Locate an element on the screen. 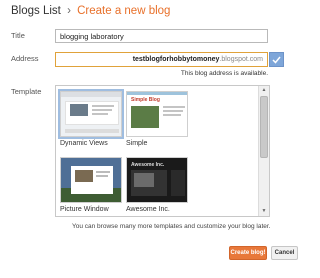  address-domain: .blogspot.com is located at coordinates (241, 59).